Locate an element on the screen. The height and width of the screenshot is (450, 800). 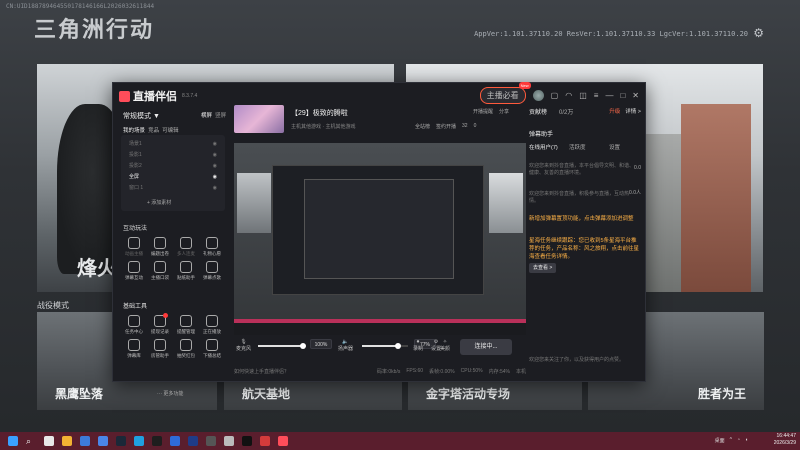
interact-item: 主播口袋 is located at coordinates (160, 271).